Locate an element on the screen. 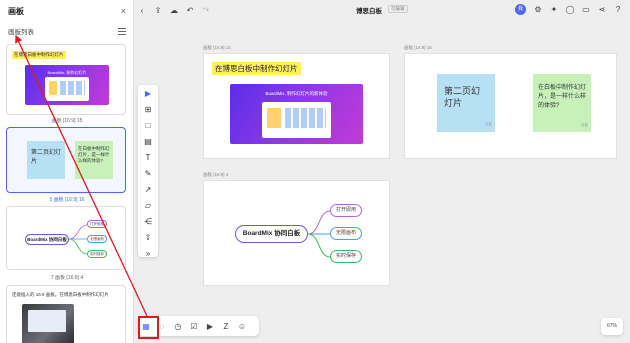  sticky-text: 在白板中制作幻灯片，是一样什么样的体验? is located at coordinates (562, 97).